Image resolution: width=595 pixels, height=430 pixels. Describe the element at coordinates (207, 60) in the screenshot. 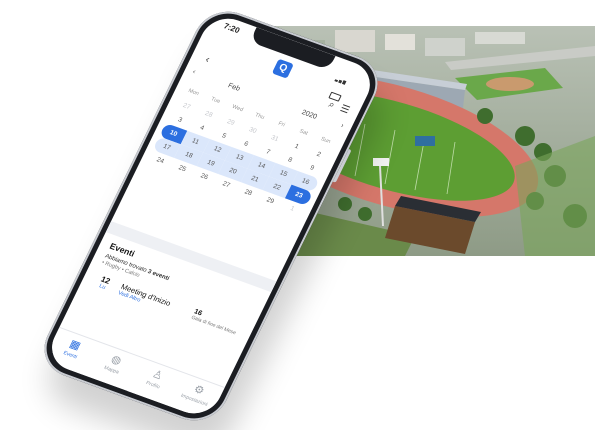

I see `chevron-left-icon: ‹` at that location.